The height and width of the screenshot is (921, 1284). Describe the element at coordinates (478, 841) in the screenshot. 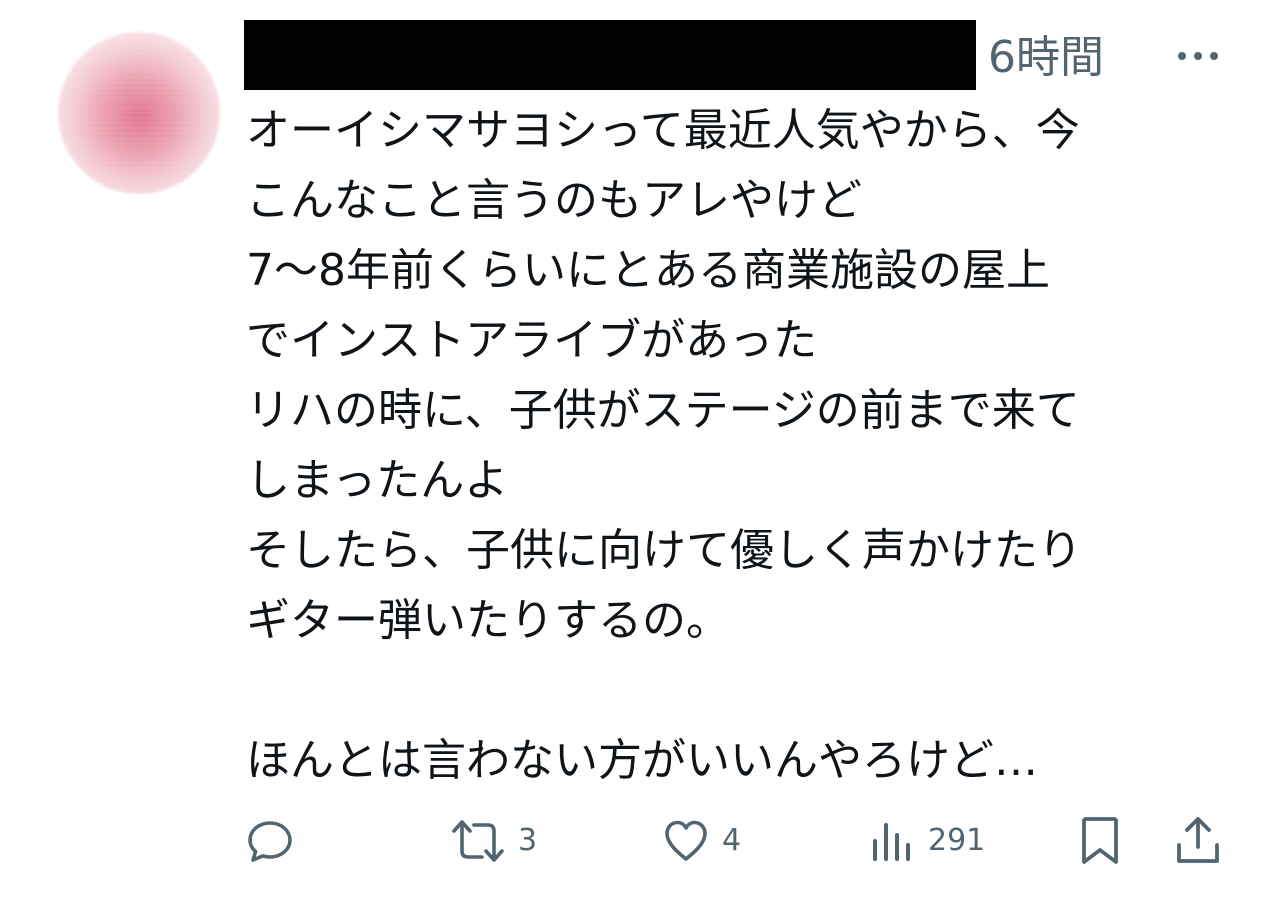

I see `retweet-icon` at that location.